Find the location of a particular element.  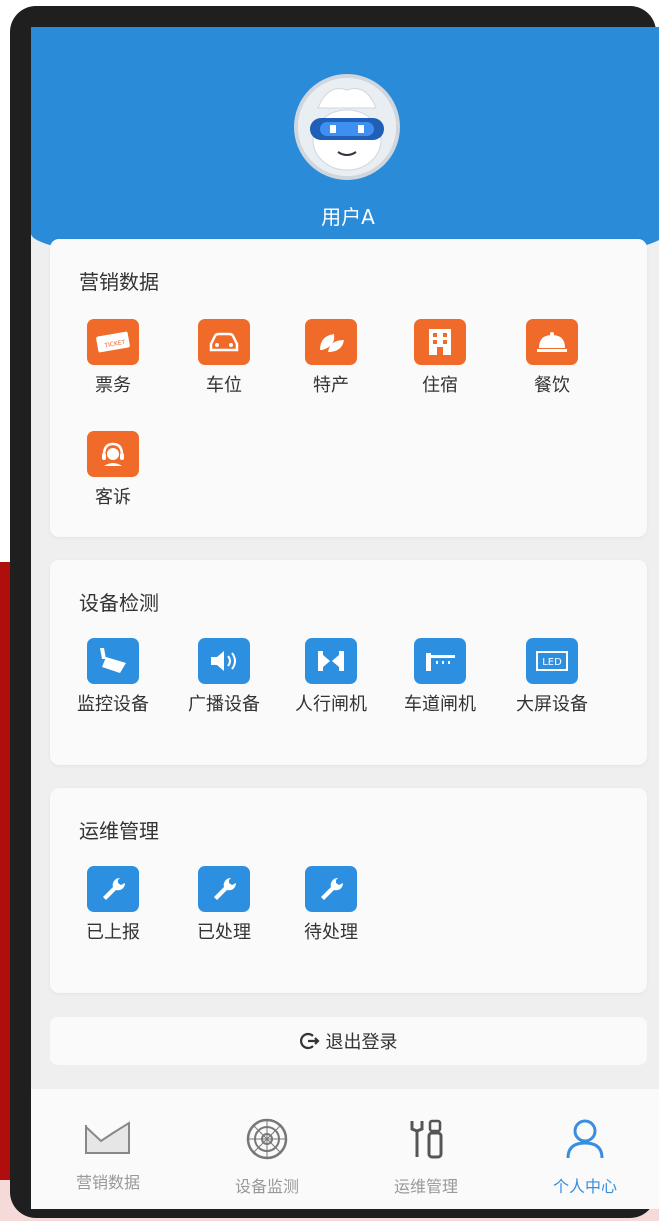

item-label: 待处理 is located at coordinates (331, 932).